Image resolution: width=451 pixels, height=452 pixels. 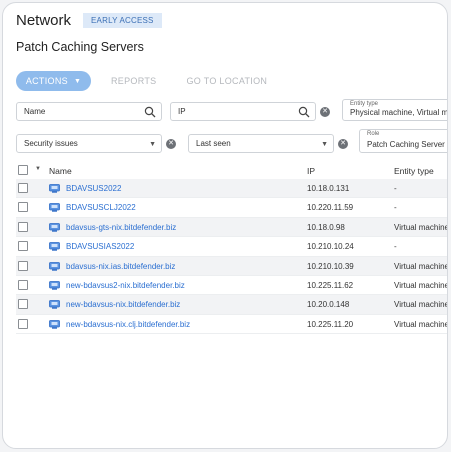 What do you see at coordinates (101, 207) in the screenshot?
I see `row-name-link: BDAVSUSCLJ2022` at bounding box center [101, 207].